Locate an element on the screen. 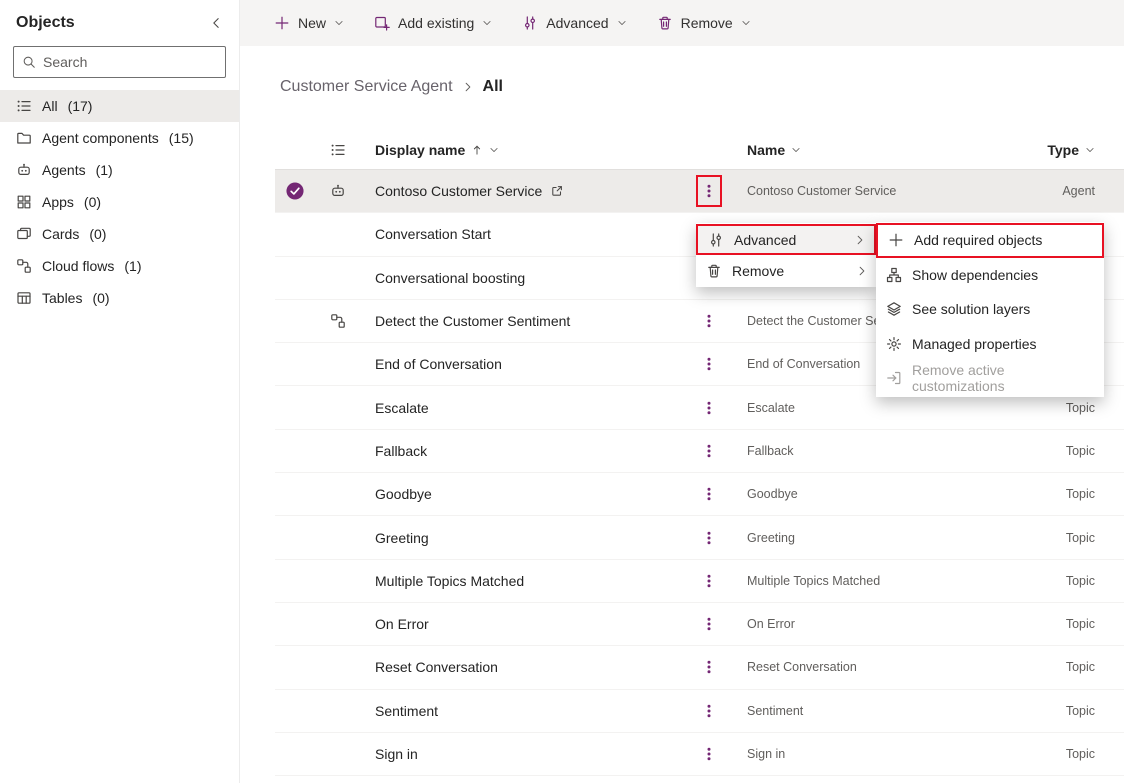 The height and width of the screenshot is (783, 1124). sidebar-item-agent-components: Agent components (15) is located at coordinates (119, 138).